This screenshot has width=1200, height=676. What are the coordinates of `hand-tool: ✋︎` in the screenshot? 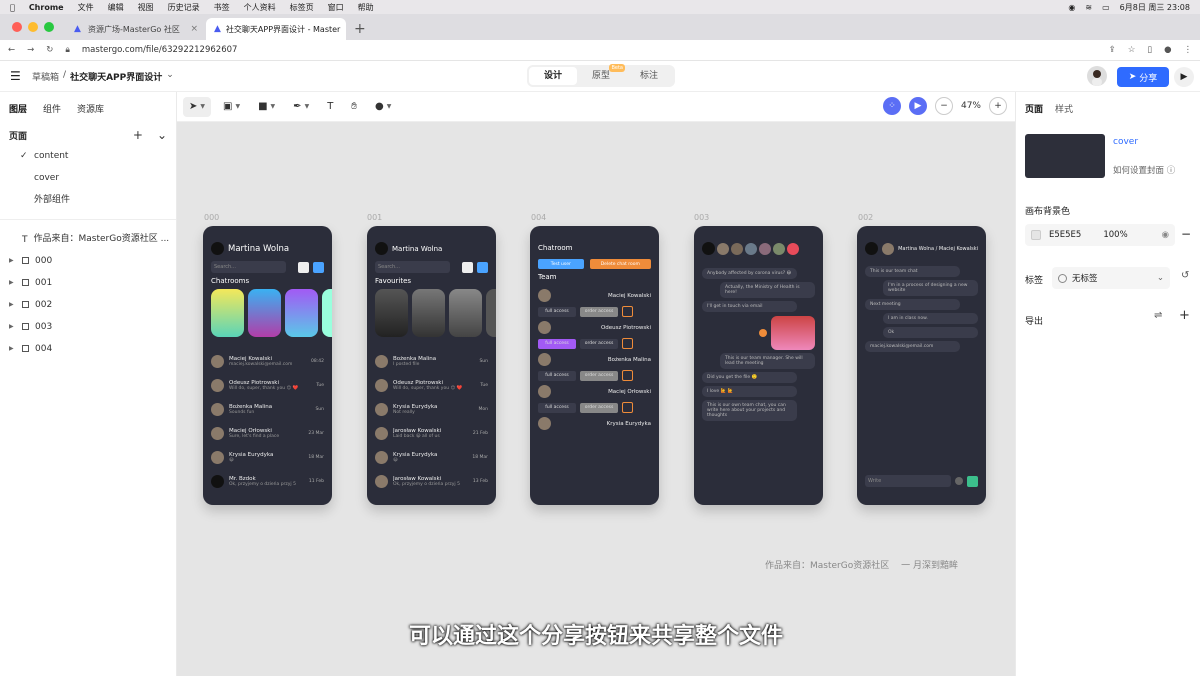 It's located at (354, 107).